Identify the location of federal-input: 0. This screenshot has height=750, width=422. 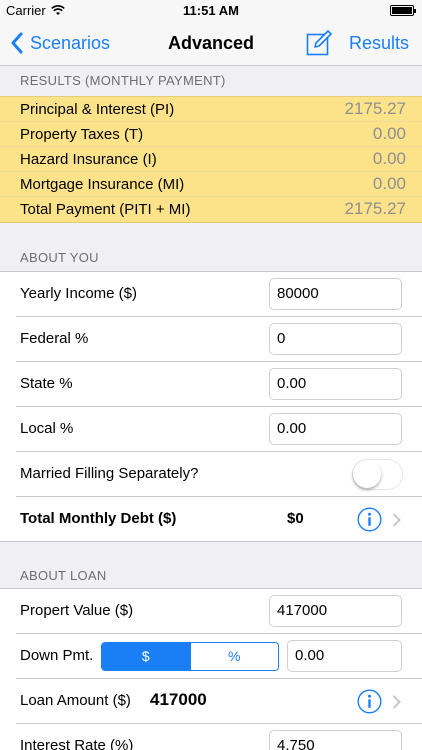
(335, 339).